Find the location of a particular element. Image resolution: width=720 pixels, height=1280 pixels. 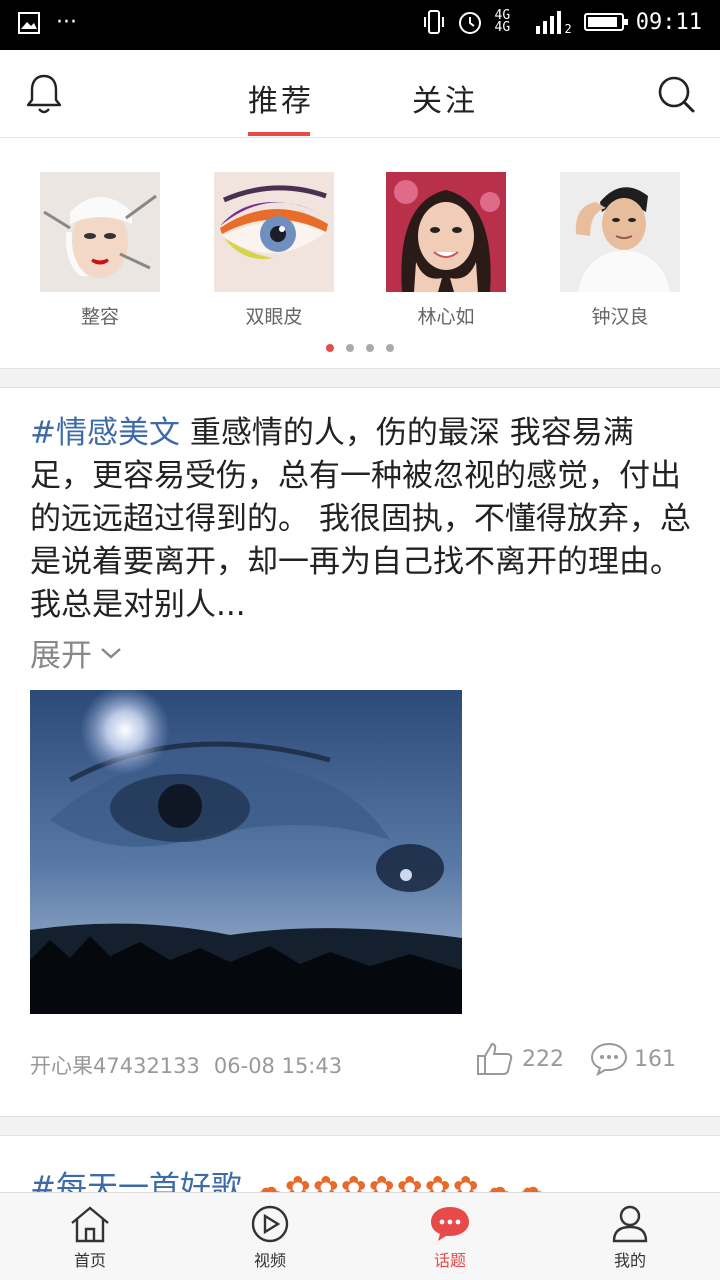

like-count: 222 is located at coordinates (543, 1059).